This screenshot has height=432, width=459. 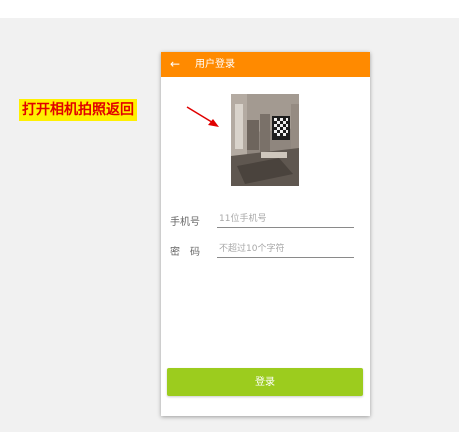 What do you see at coordinates (185, 252) in the screenshot?
I see `password-label: 密 码` at bounding box center [185, 252].